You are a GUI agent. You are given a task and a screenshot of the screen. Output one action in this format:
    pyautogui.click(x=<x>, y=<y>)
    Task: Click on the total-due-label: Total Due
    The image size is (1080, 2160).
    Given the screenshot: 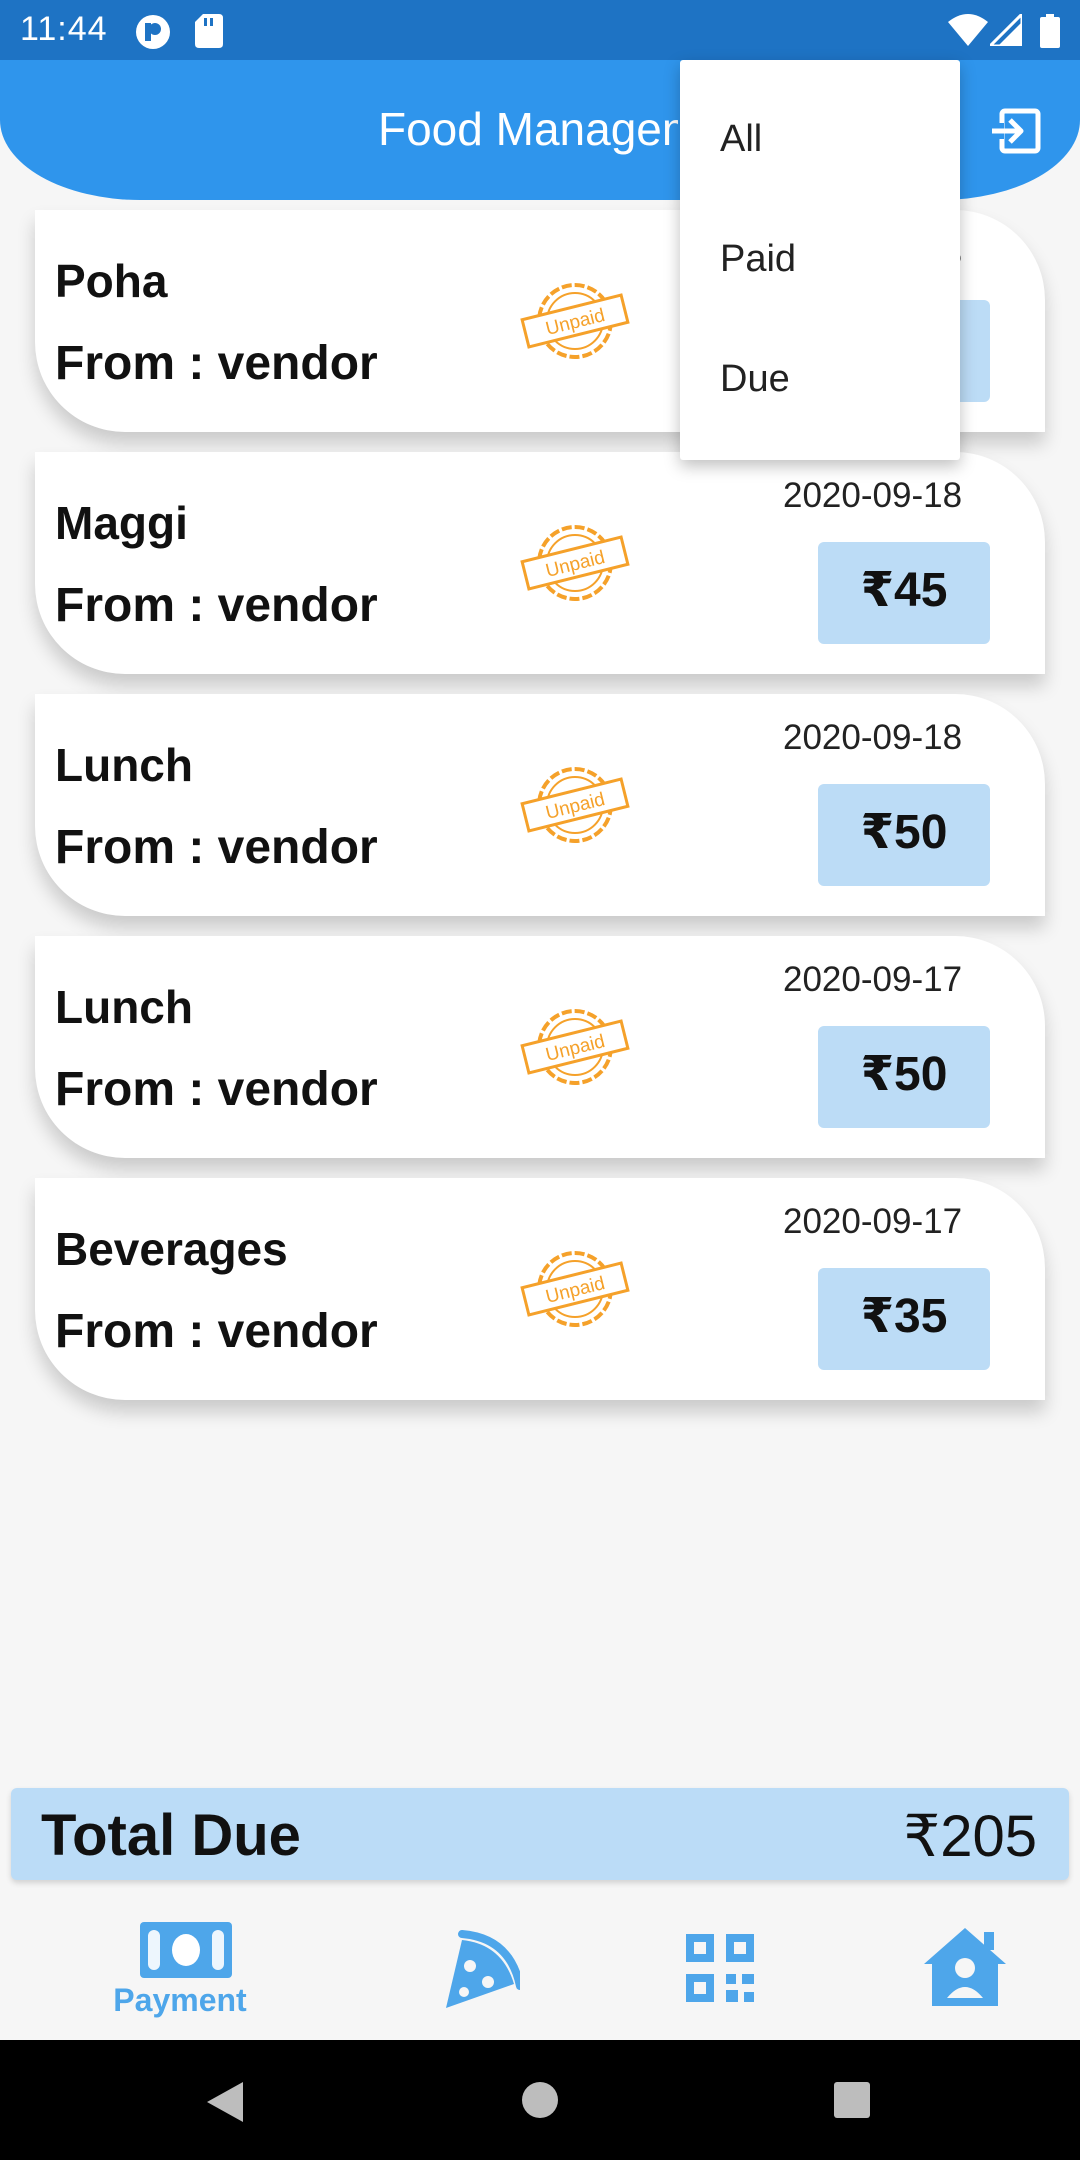 What is the action you would take?
    pyautogui.click(x=171, y=1835)
    